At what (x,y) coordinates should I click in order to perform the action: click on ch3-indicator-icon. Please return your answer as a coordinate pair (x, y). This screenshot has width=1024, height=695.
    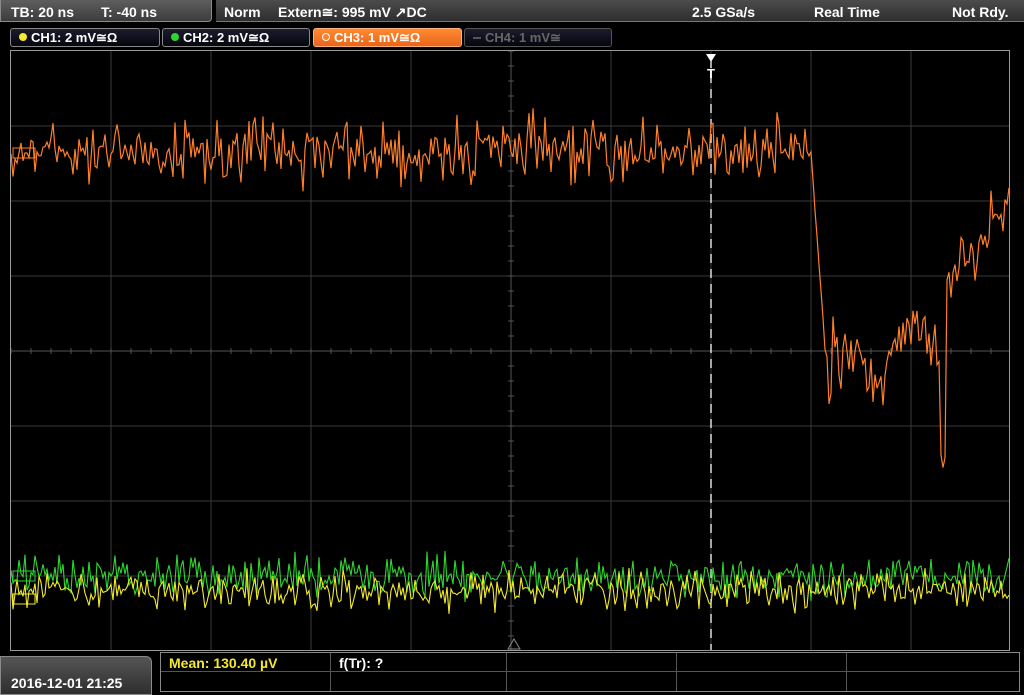
    Looking at the image, I should click on (326, 37).